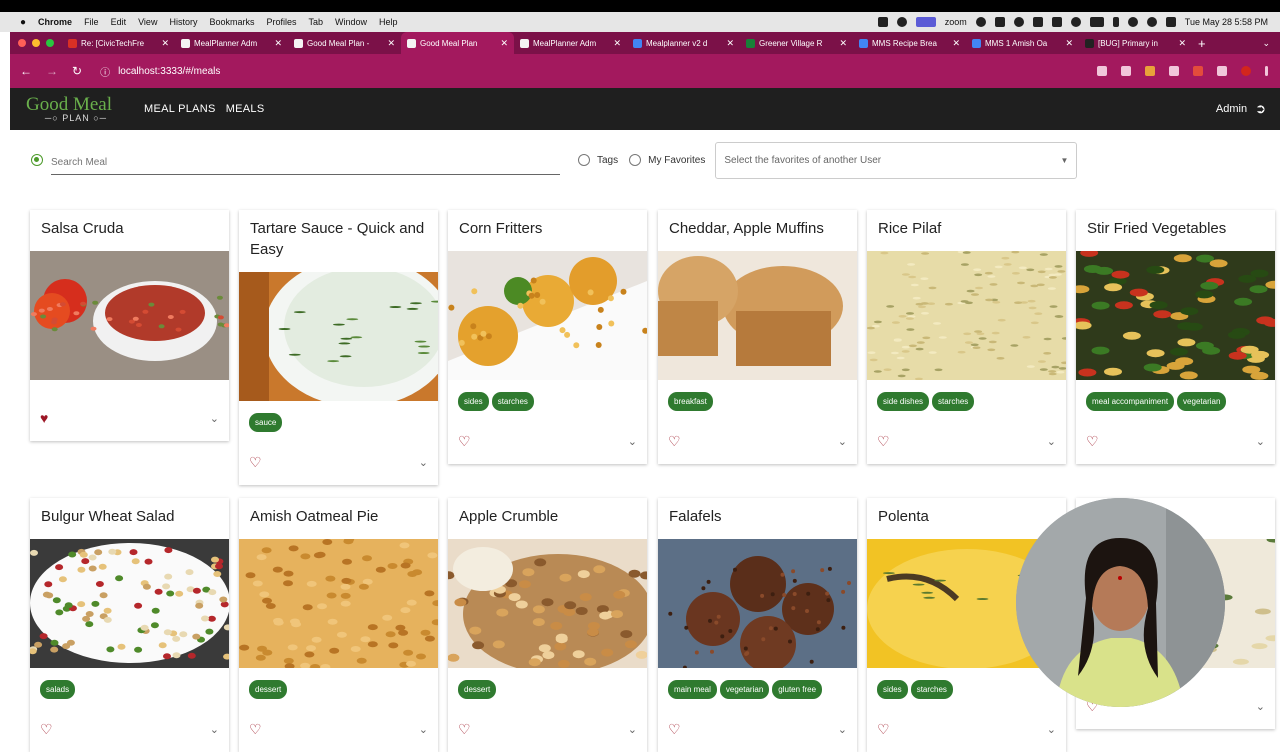  I want to click on menu-view: View, so click(147, 22).